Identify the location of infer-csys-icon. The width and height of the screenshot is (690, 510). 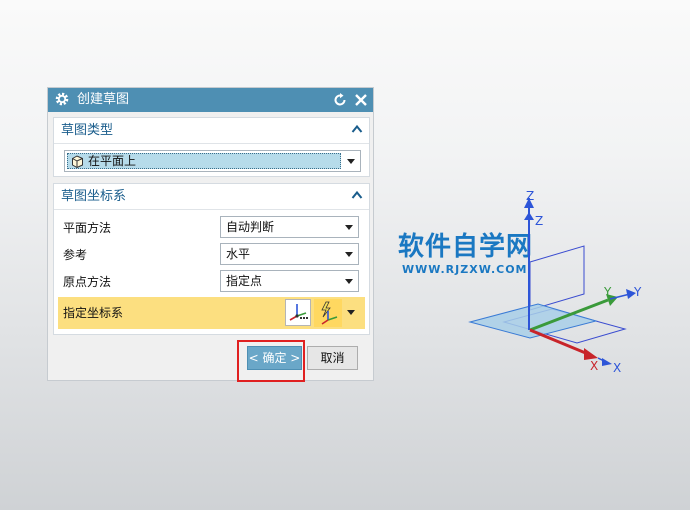
(329, 313).